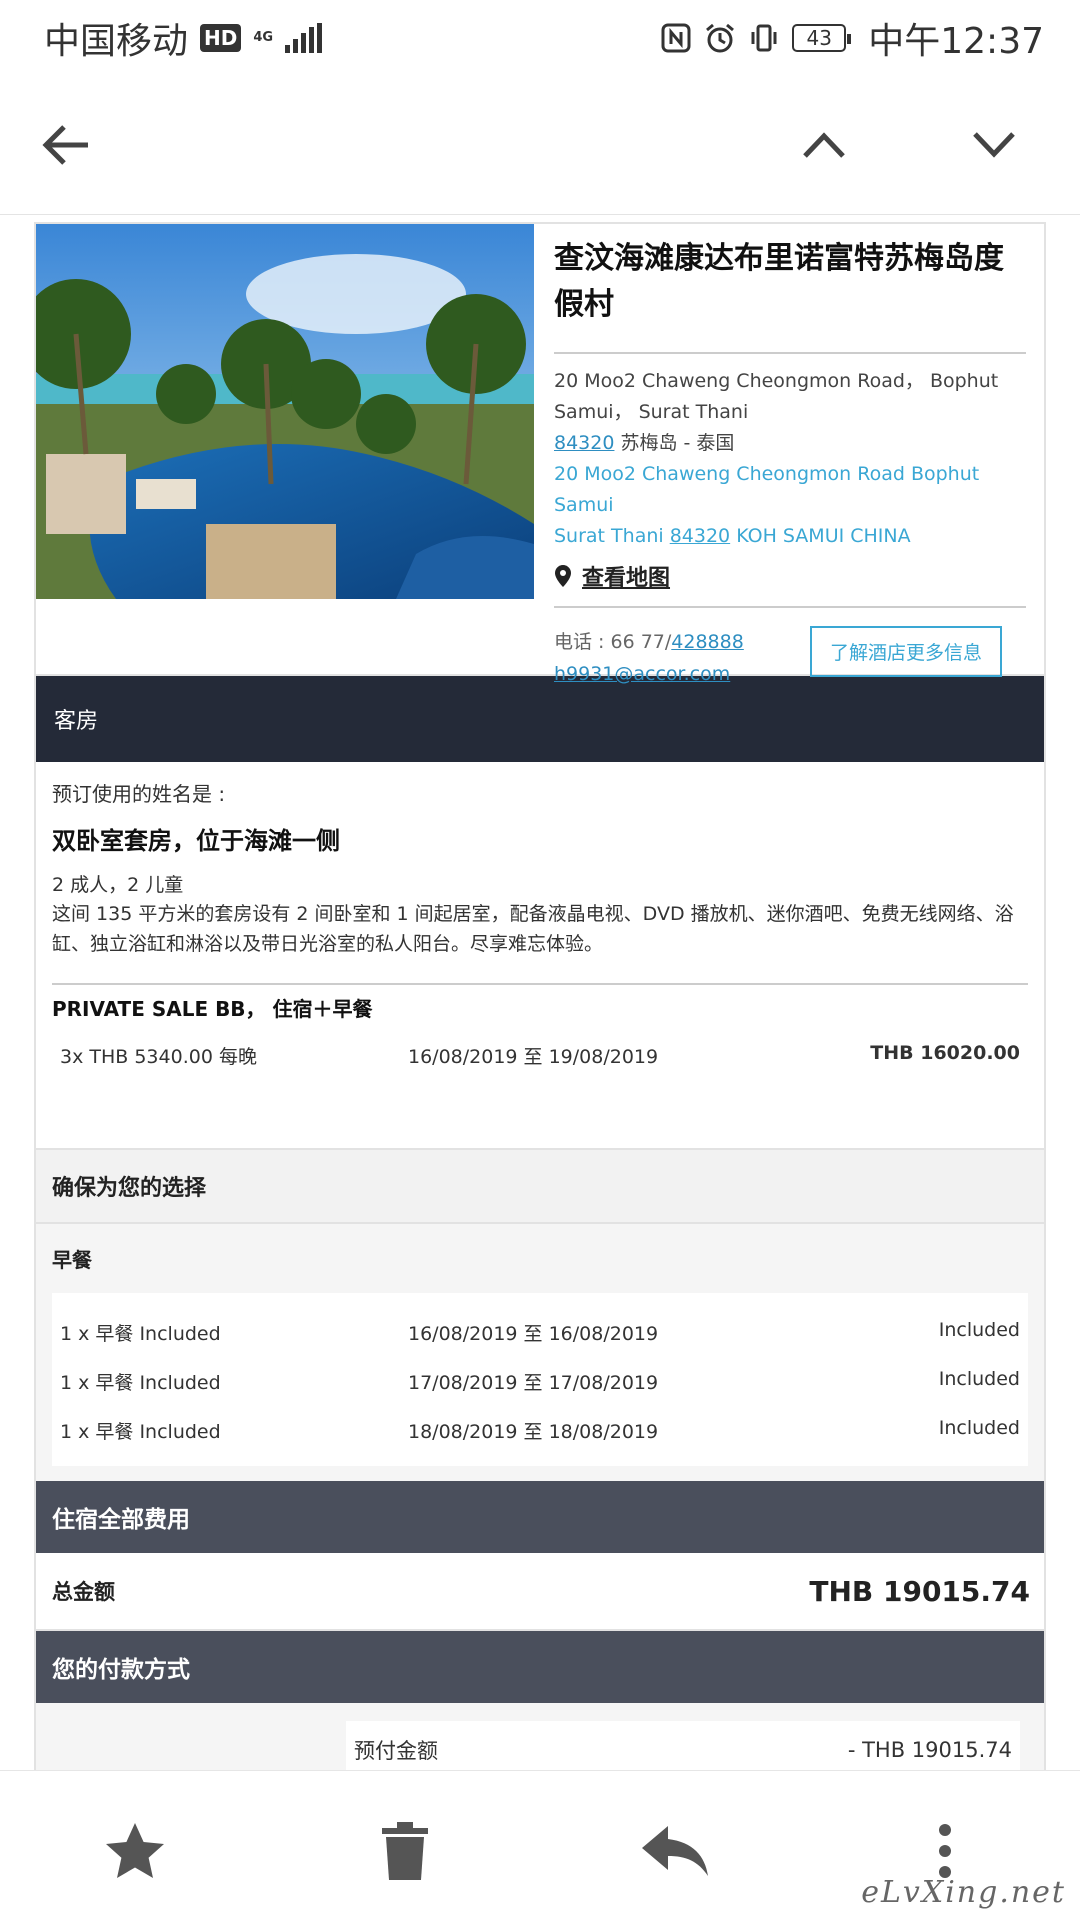 This screenshot has height=1920, width=1080. Describe the element at coordinates (540, 1592) in the screenshot. I see `total-row: 总金额 THB 19015.74` at that location.